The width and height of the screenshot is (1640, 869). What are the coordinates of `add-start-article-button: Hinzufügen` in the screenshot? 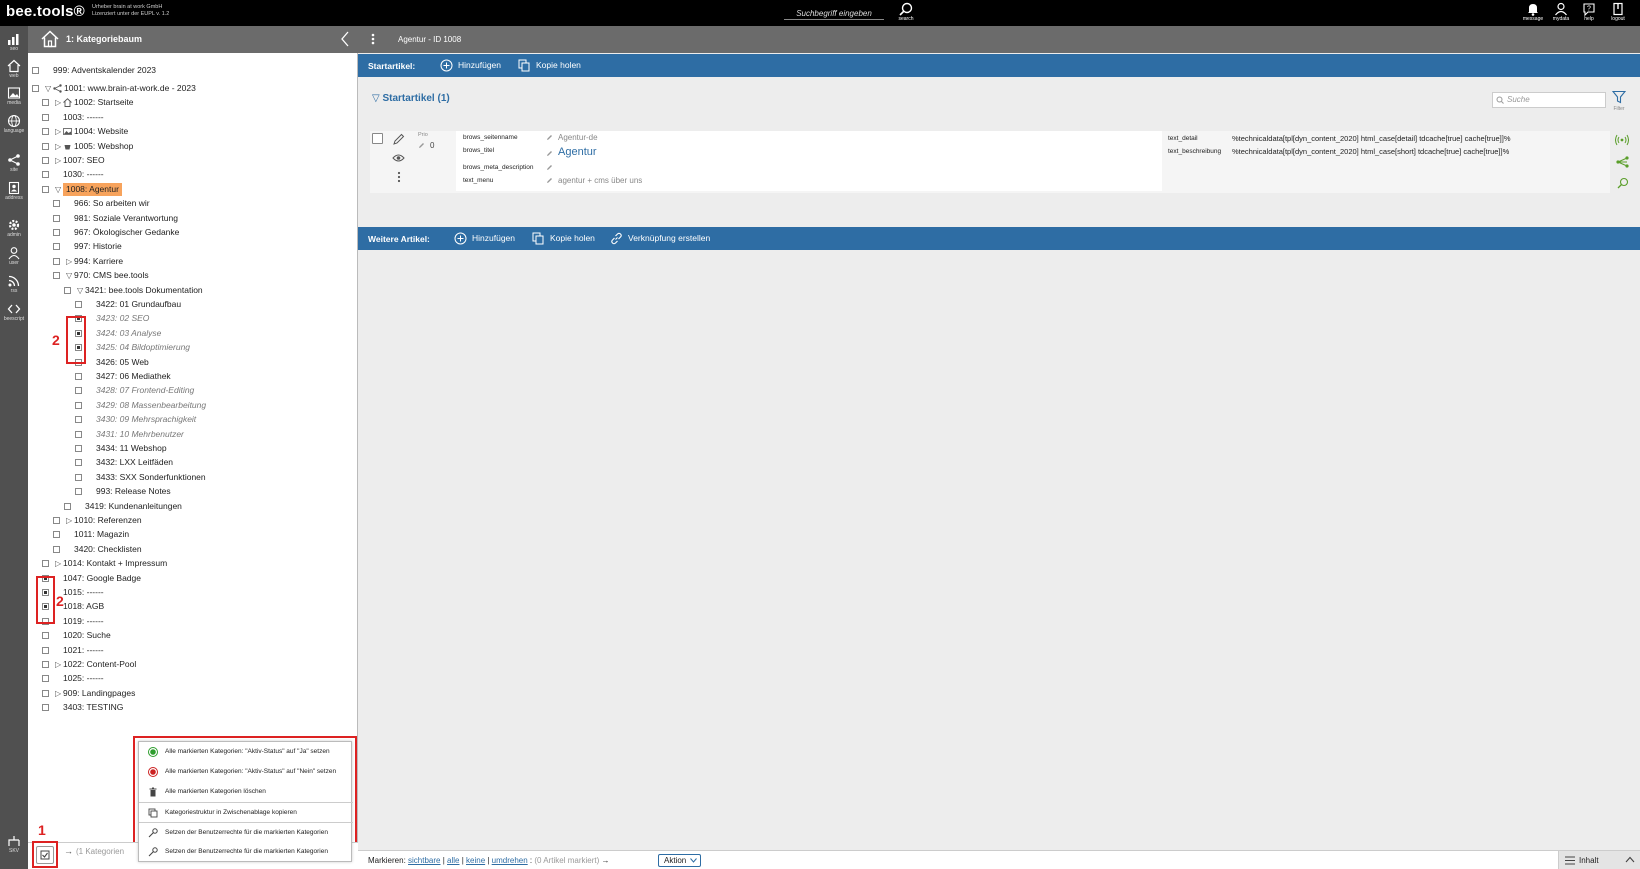 It's located at (470, 65).